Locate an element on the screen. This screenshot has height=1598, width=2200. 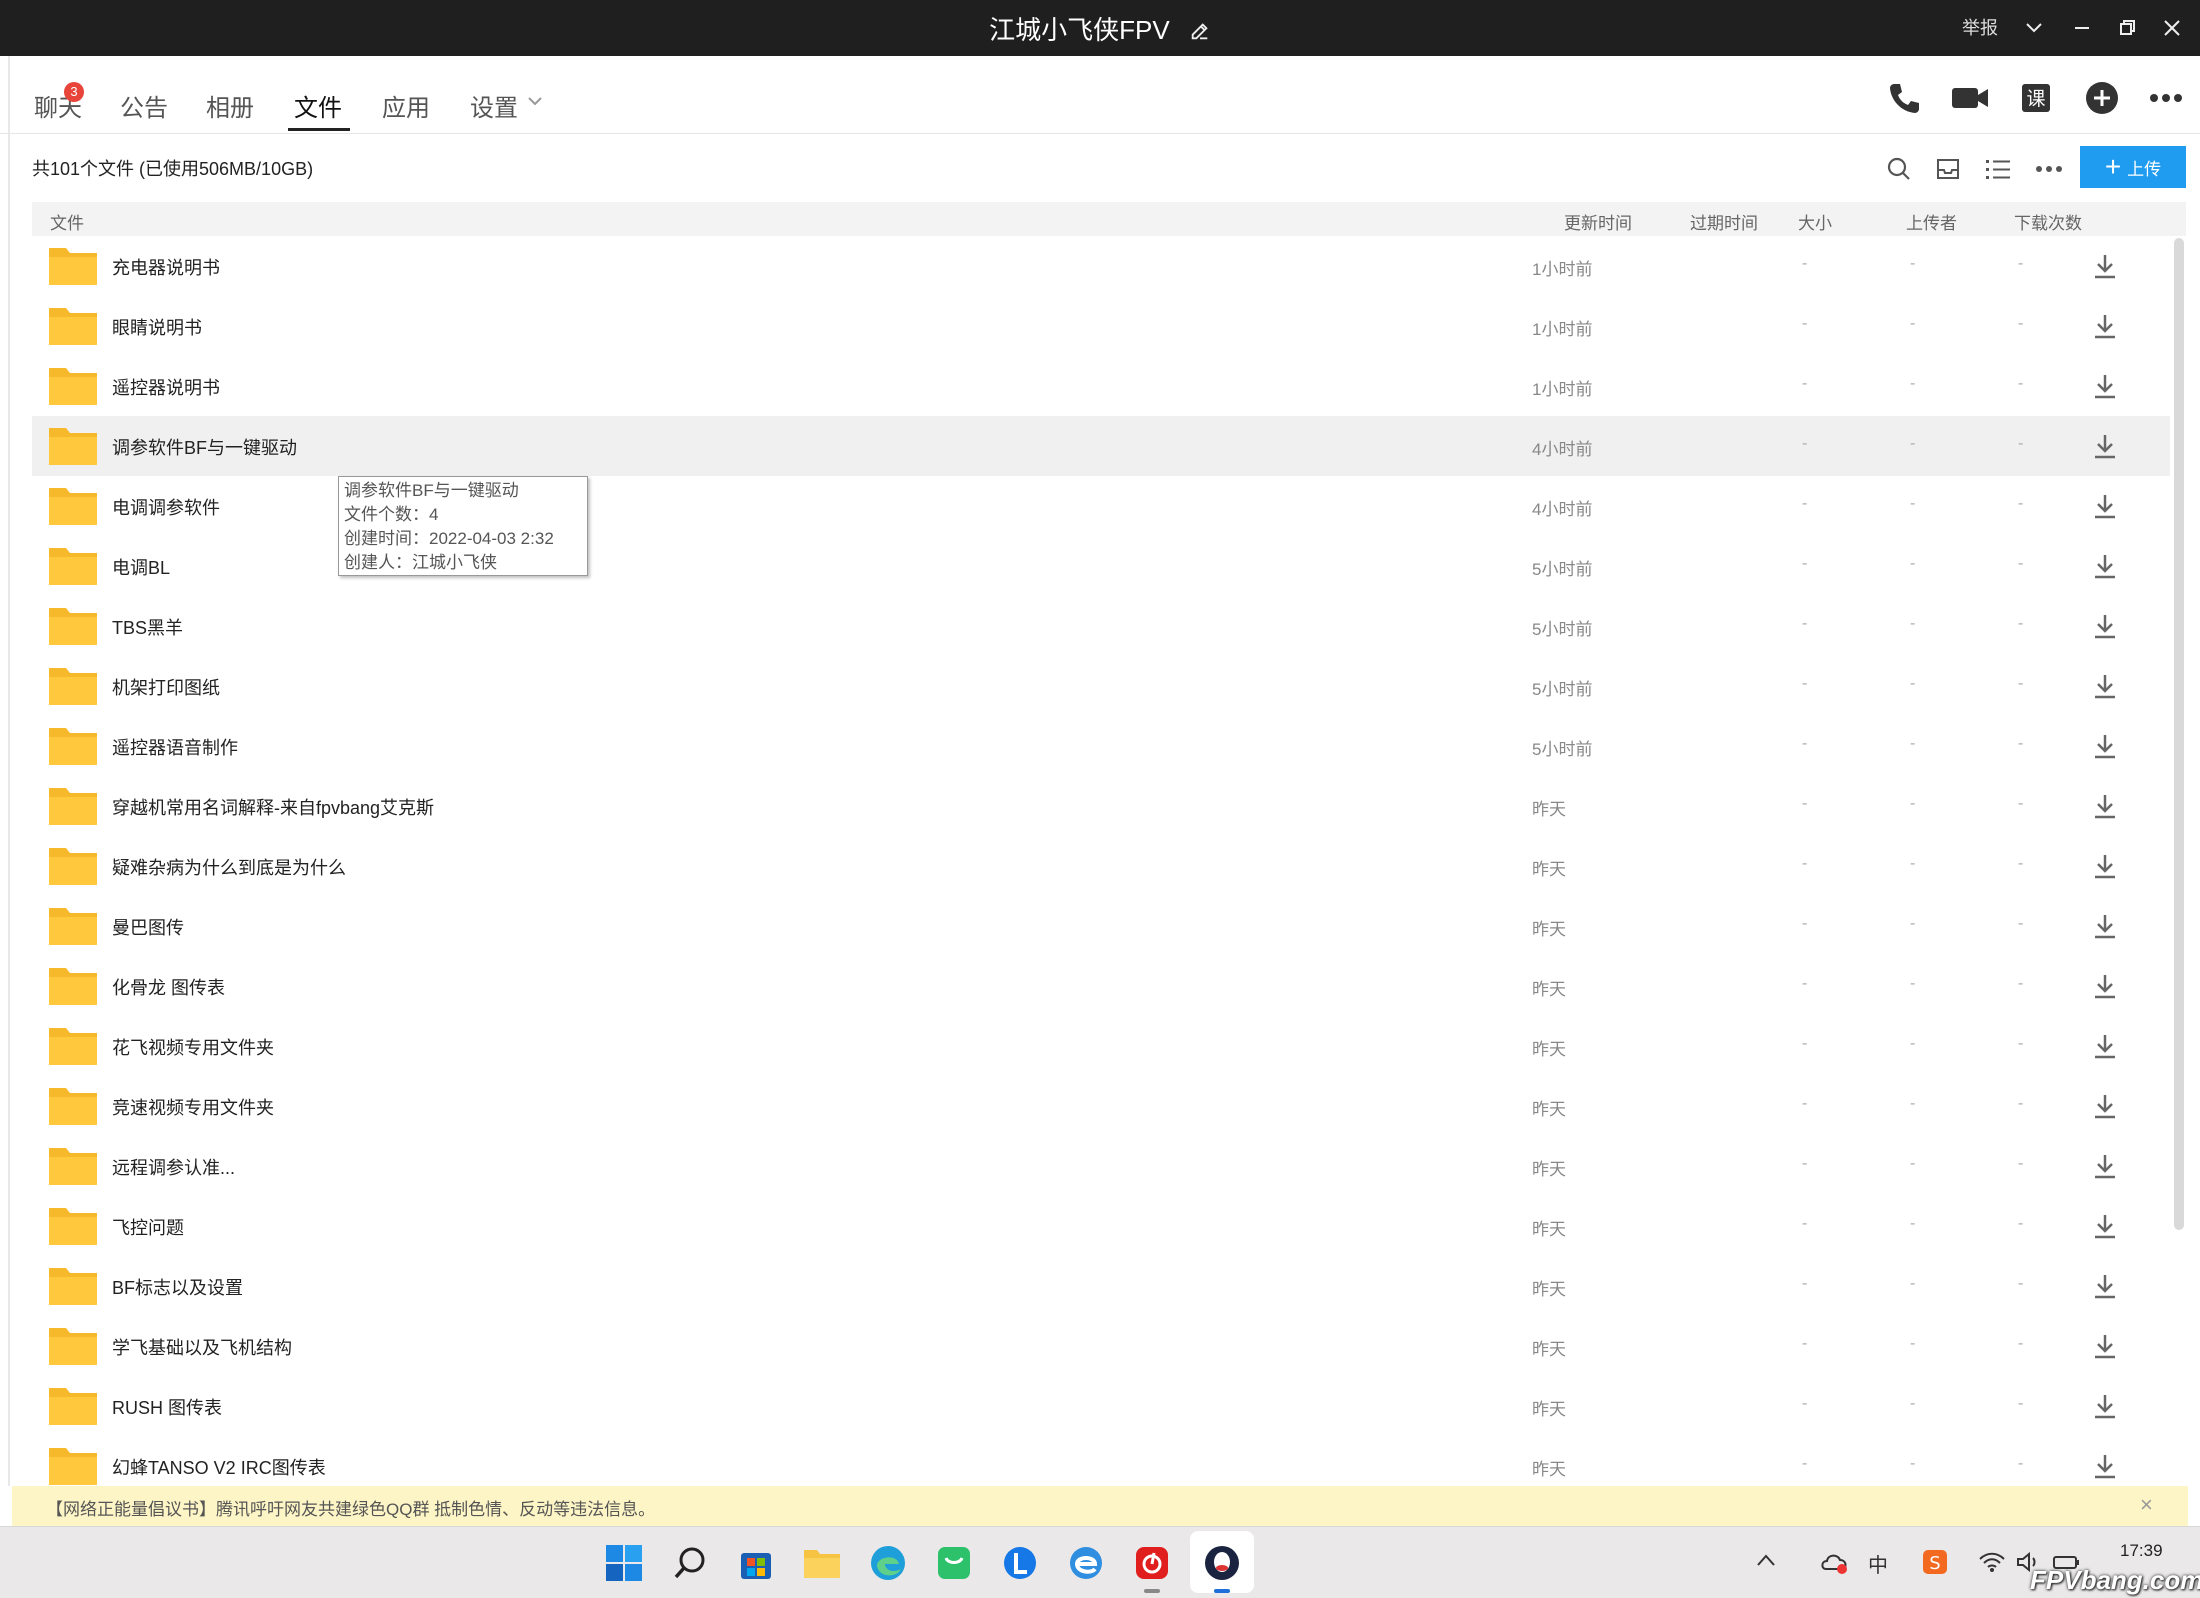
tab-settings: 设置 is located at coordinates (494, 105).